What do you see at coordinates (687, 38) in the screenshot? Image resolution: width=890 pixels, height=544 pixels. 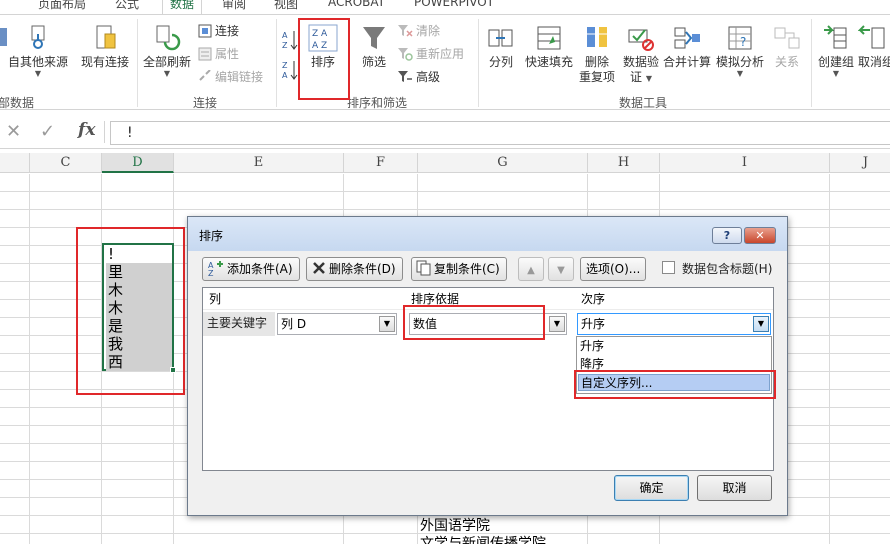 I see `consolidate-icon` at bounding box center [687, 38].